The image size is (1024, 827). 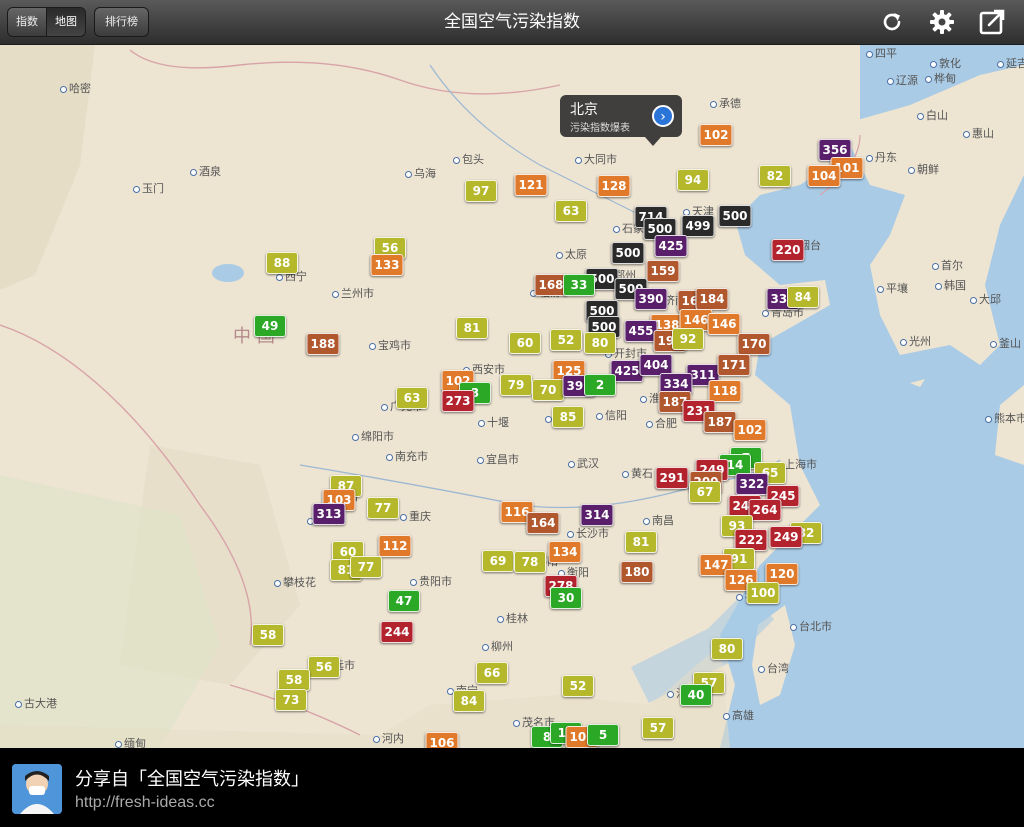 I want to click on city-label-text: 上海市, so click(x=800, y=464).